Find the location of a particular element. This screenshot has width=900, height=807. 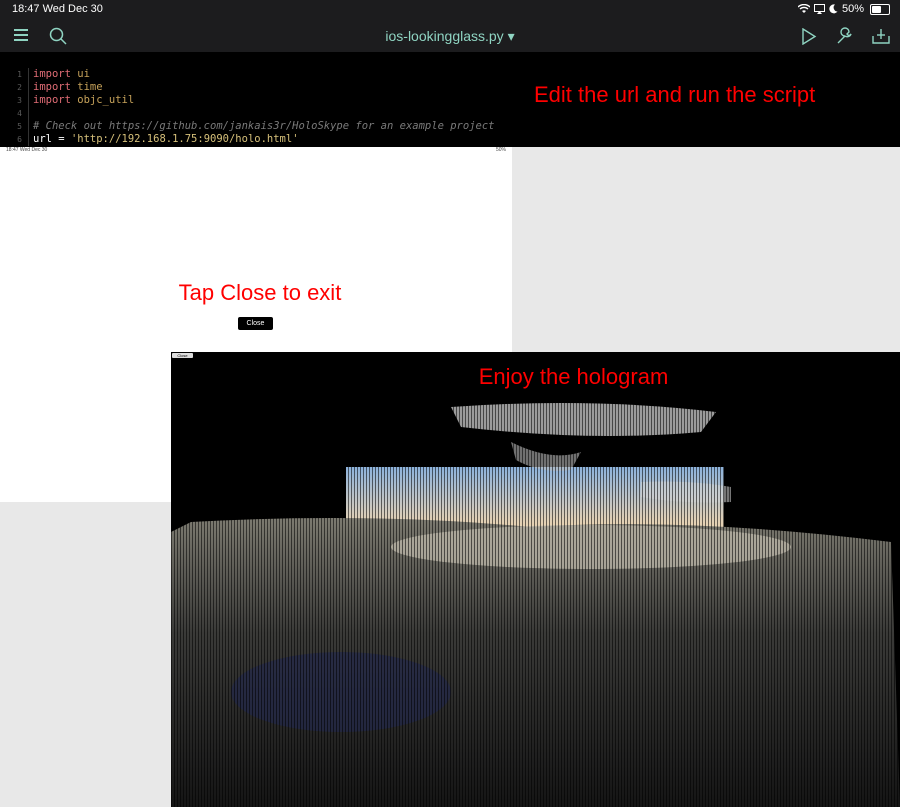

editor-toolbar: ios-lookingglass.py ▾ is located at coordinates (450, 36).